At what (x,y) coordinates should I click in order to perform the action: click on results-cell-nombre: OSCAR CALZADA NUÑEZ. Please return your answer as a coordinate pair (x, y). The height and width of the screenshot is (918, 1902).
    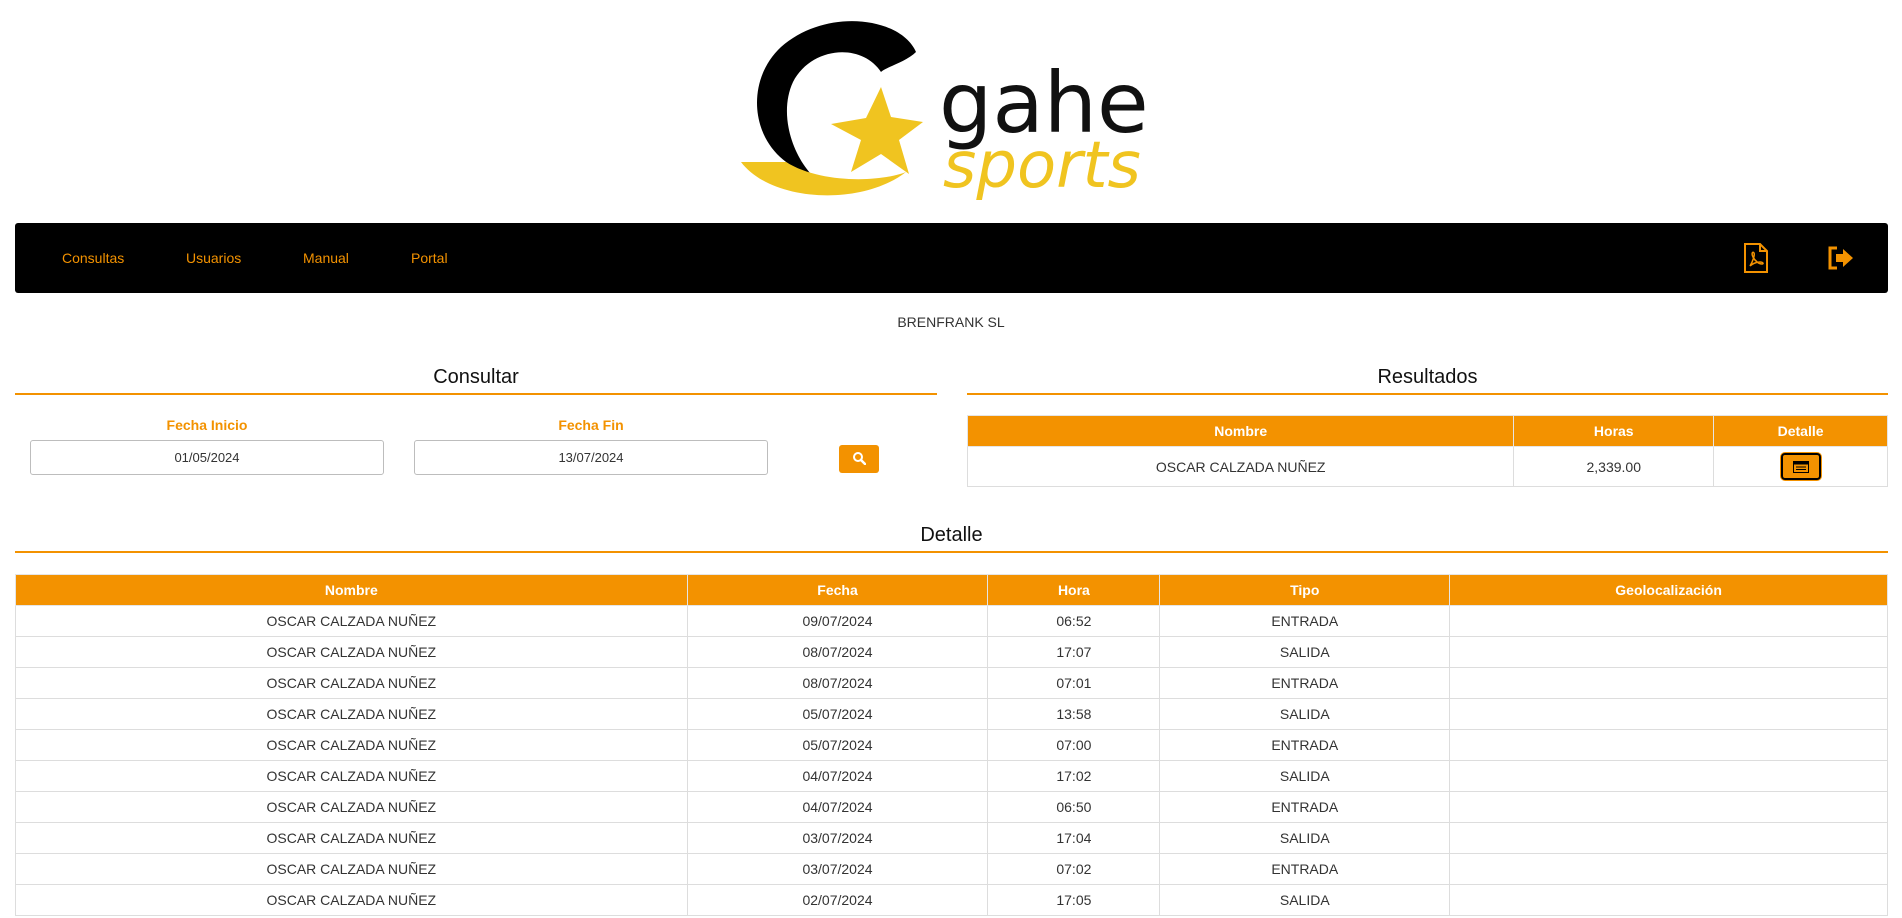
    Looking at the image, I should click on (1240, 466).